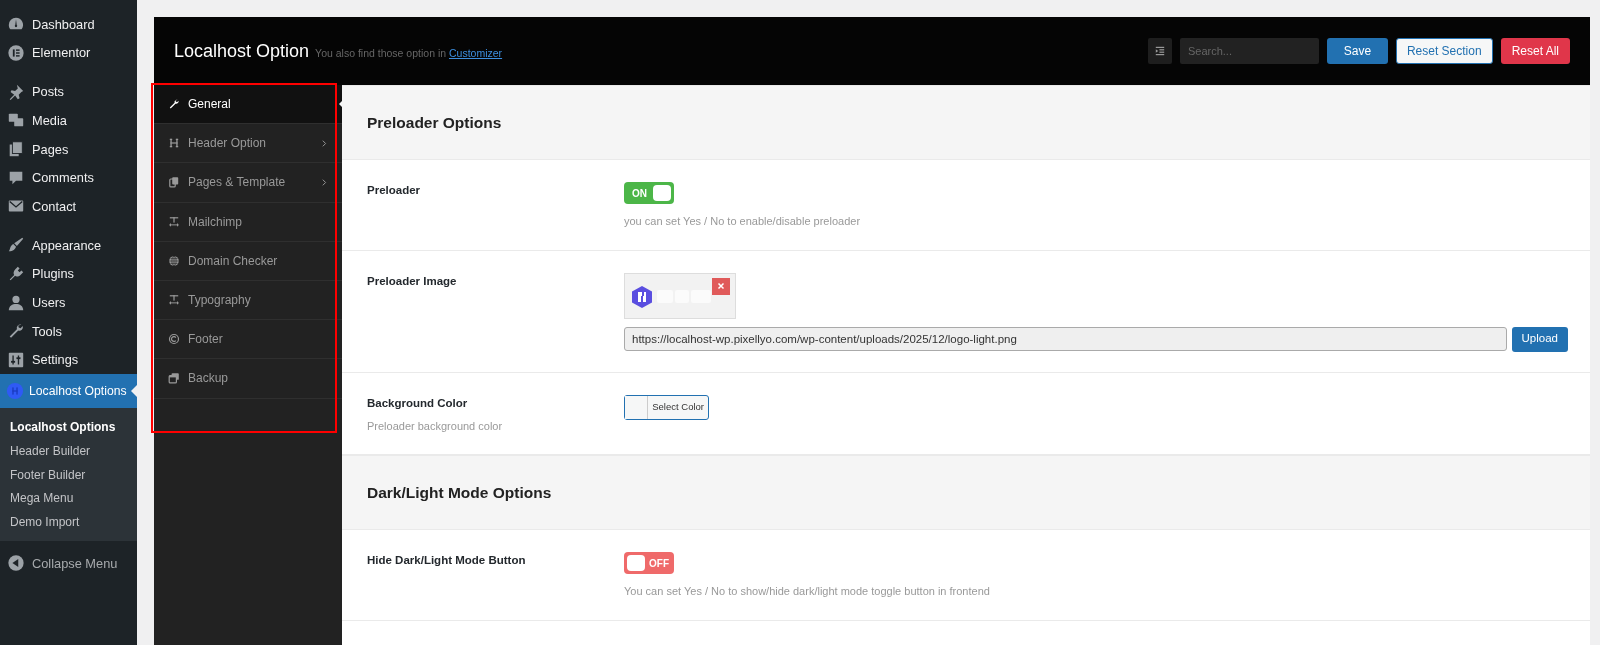 The height and width of the screenshot is (645, 1600). I want to click on globe-icon, so click(174, 260).